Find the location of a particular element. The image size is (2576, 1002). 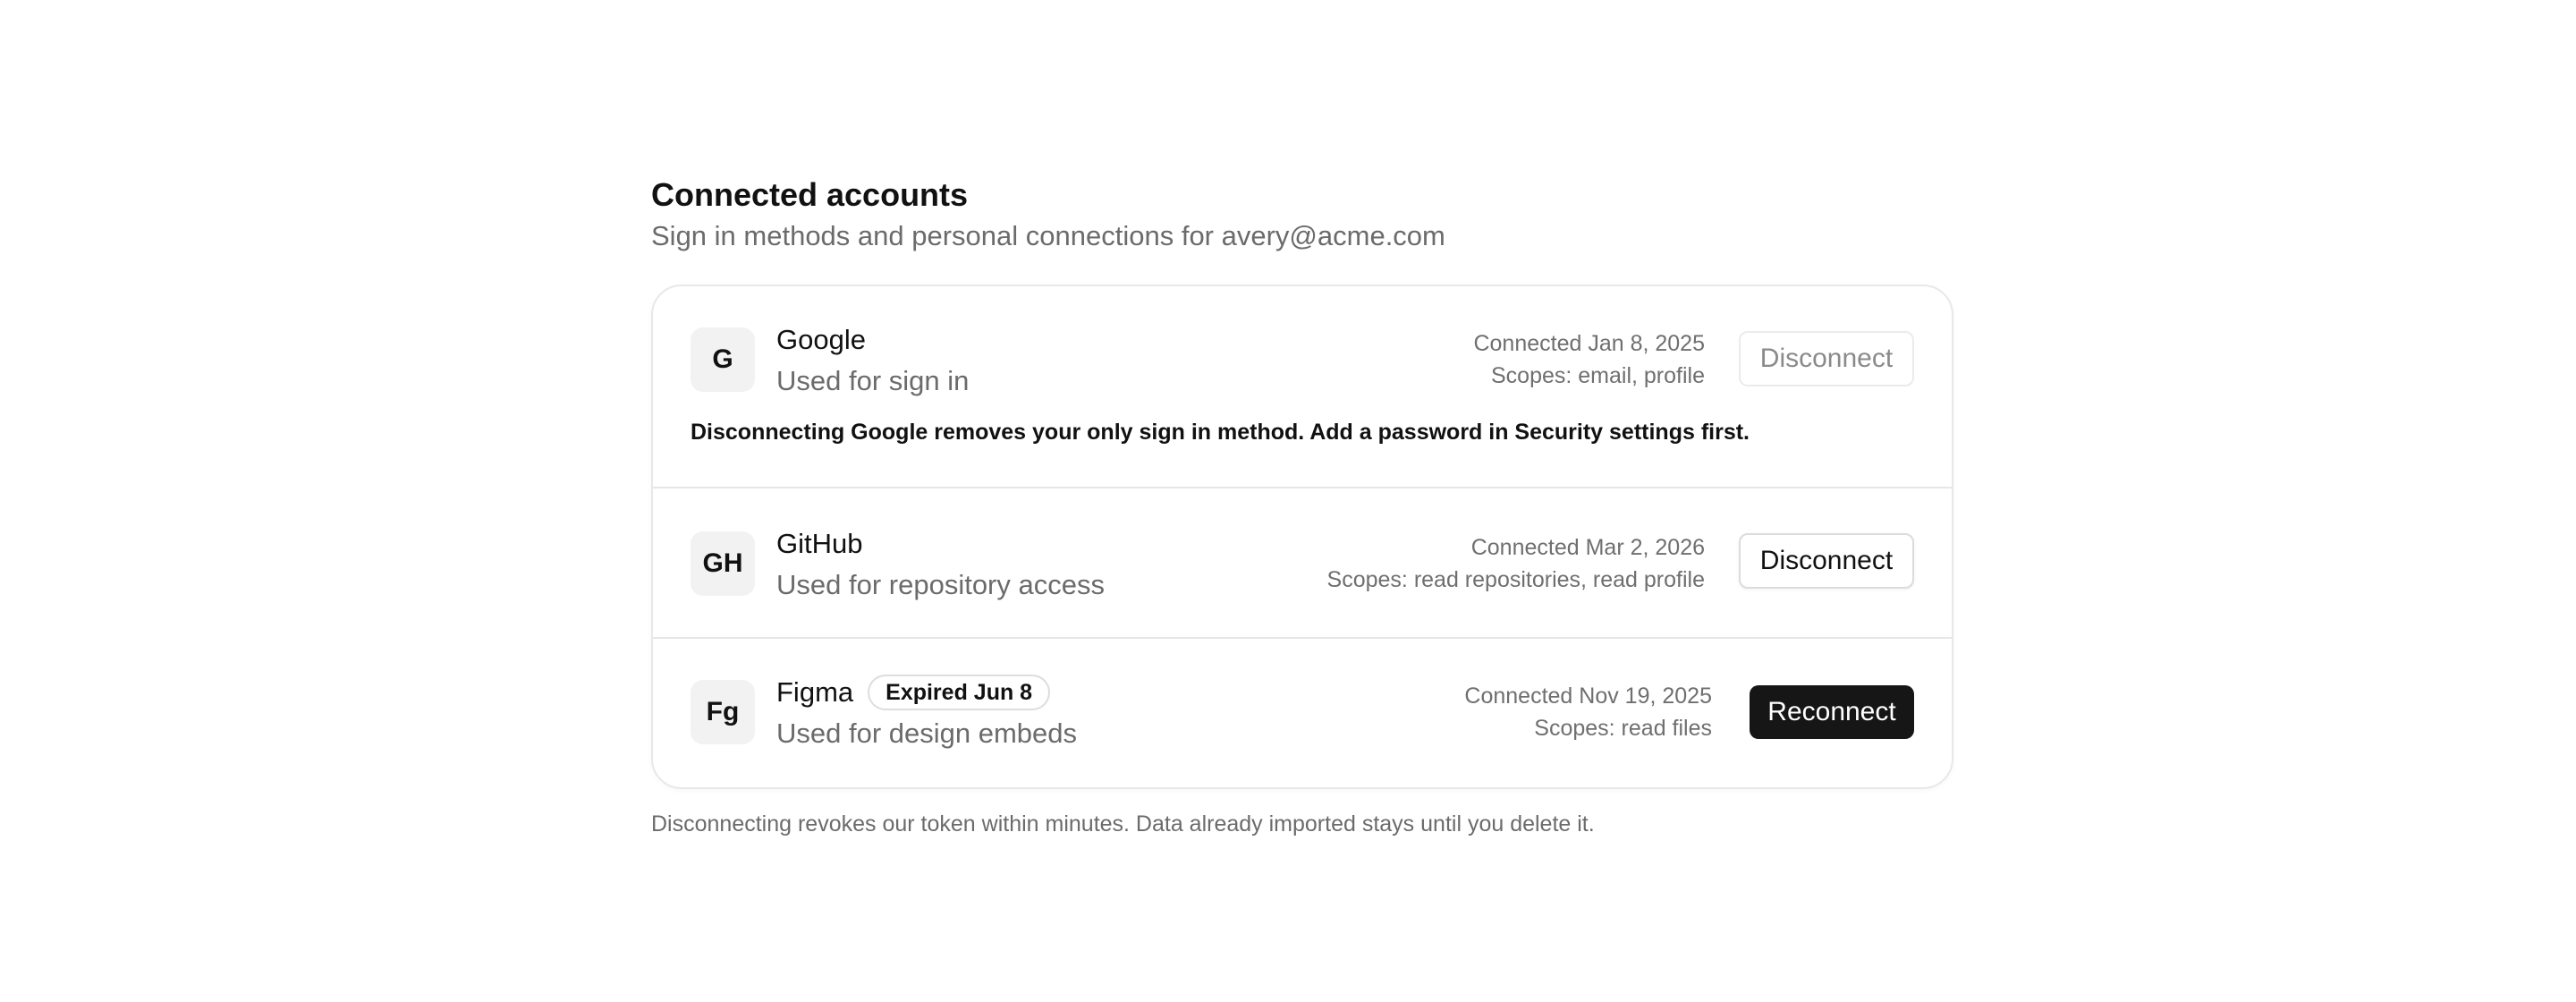

account-name-line: Figma Expired Jun 8 is located at coordinates (926, 692).